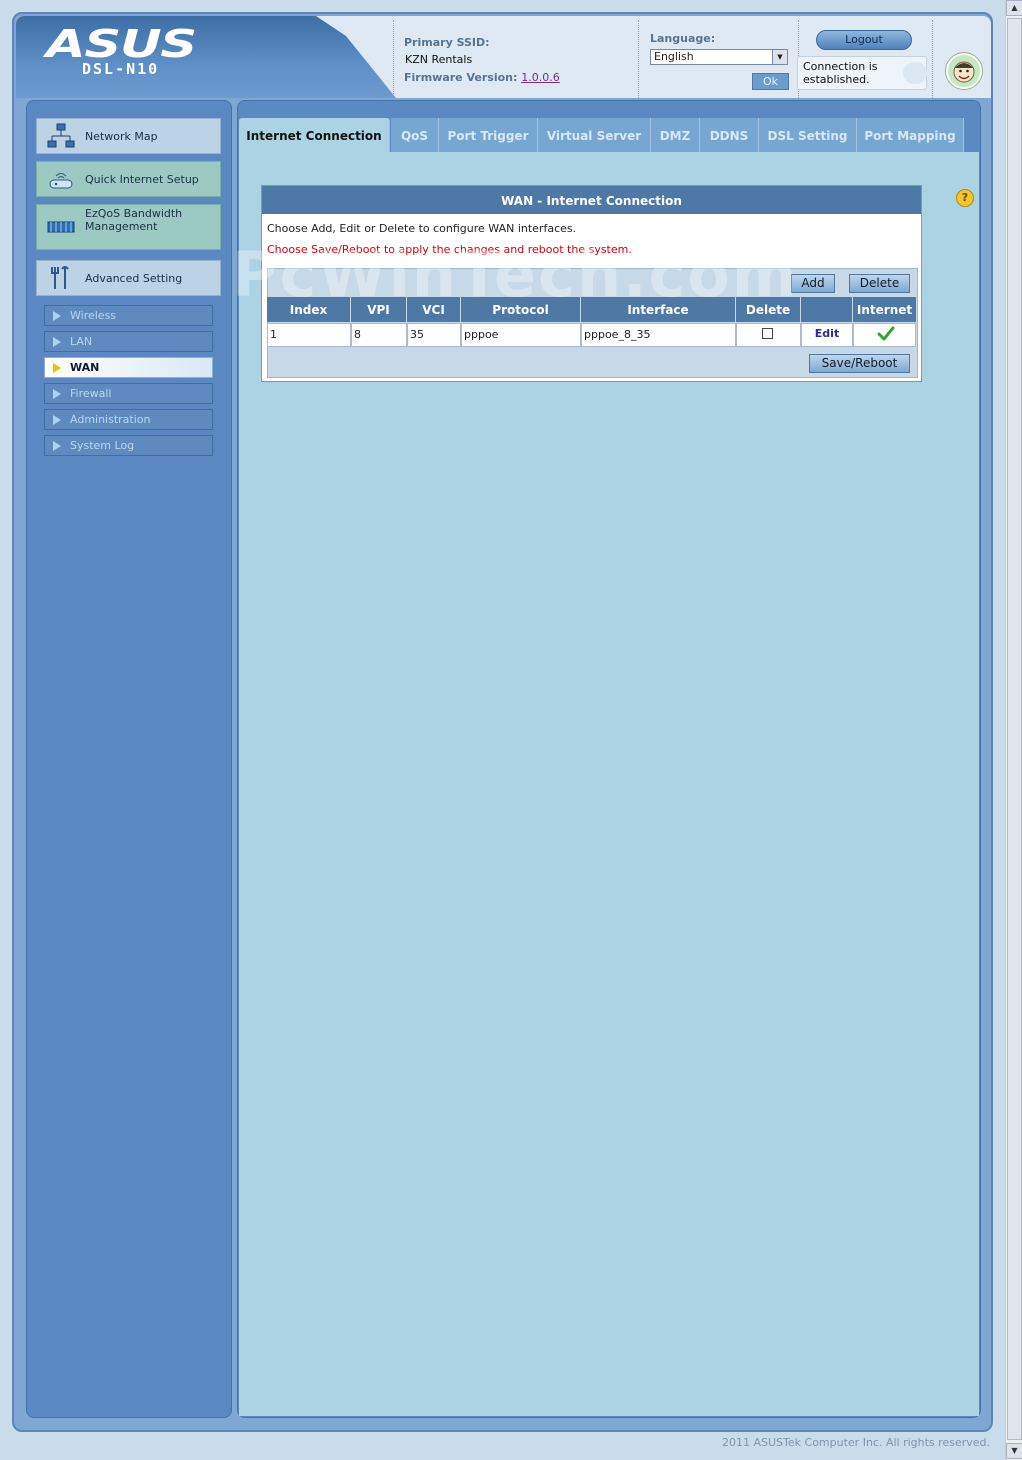  What do you see at coordinates (309, 335) in the screenshot?
I see `cell-index: 1` at bounding box center [309, 335].